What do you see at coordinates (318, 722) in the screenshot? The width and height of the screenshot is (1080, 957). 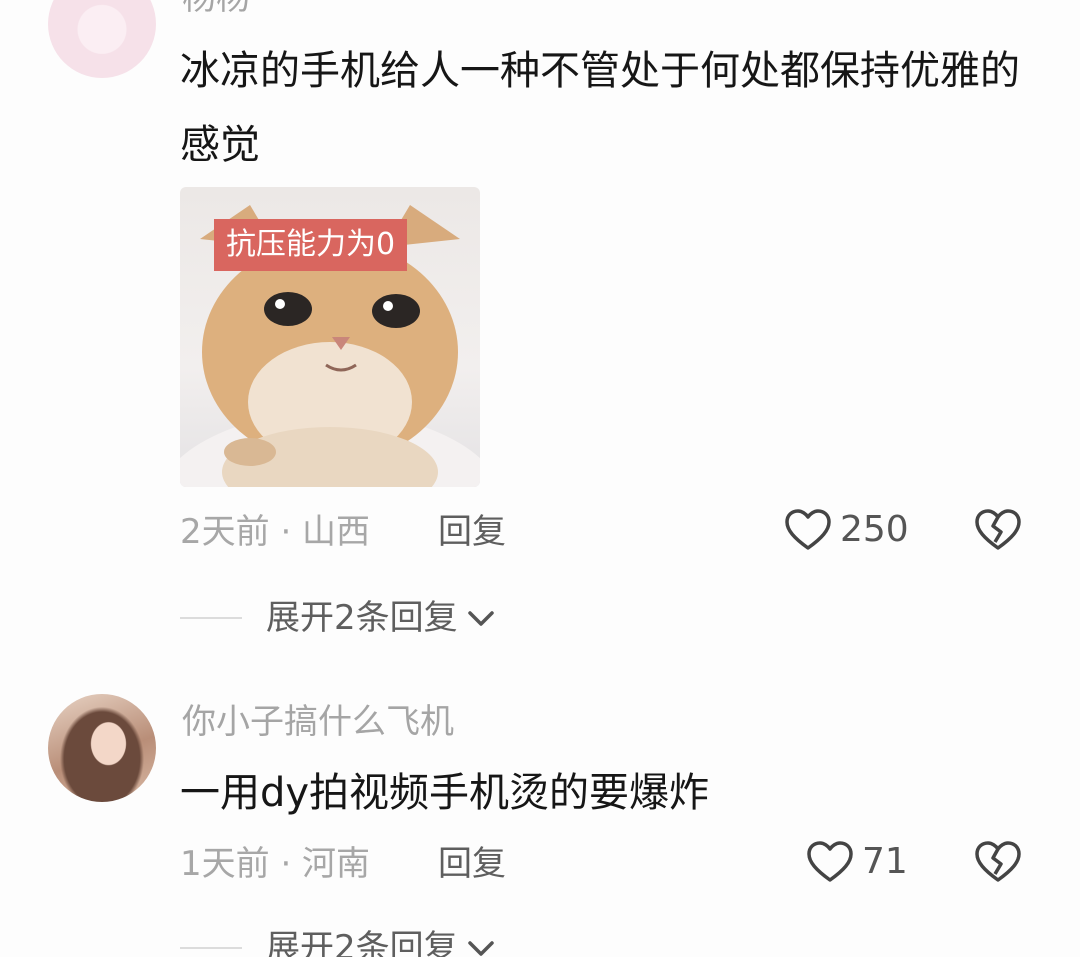 I see `comment-username: 你小子搞什么飞机` at bounding box center [318, 722].